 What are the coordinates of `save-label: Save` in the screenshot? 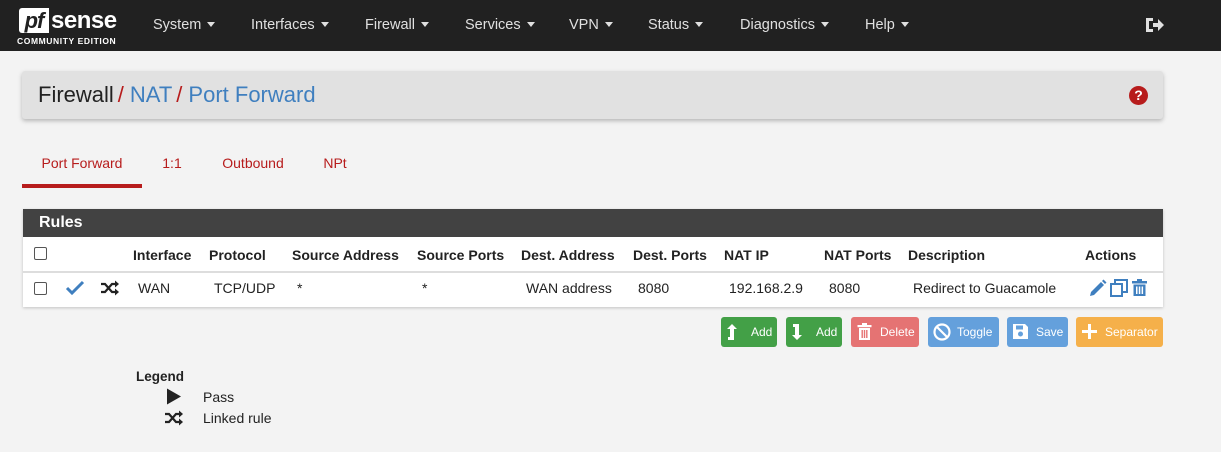 It's located at (1050, 332).